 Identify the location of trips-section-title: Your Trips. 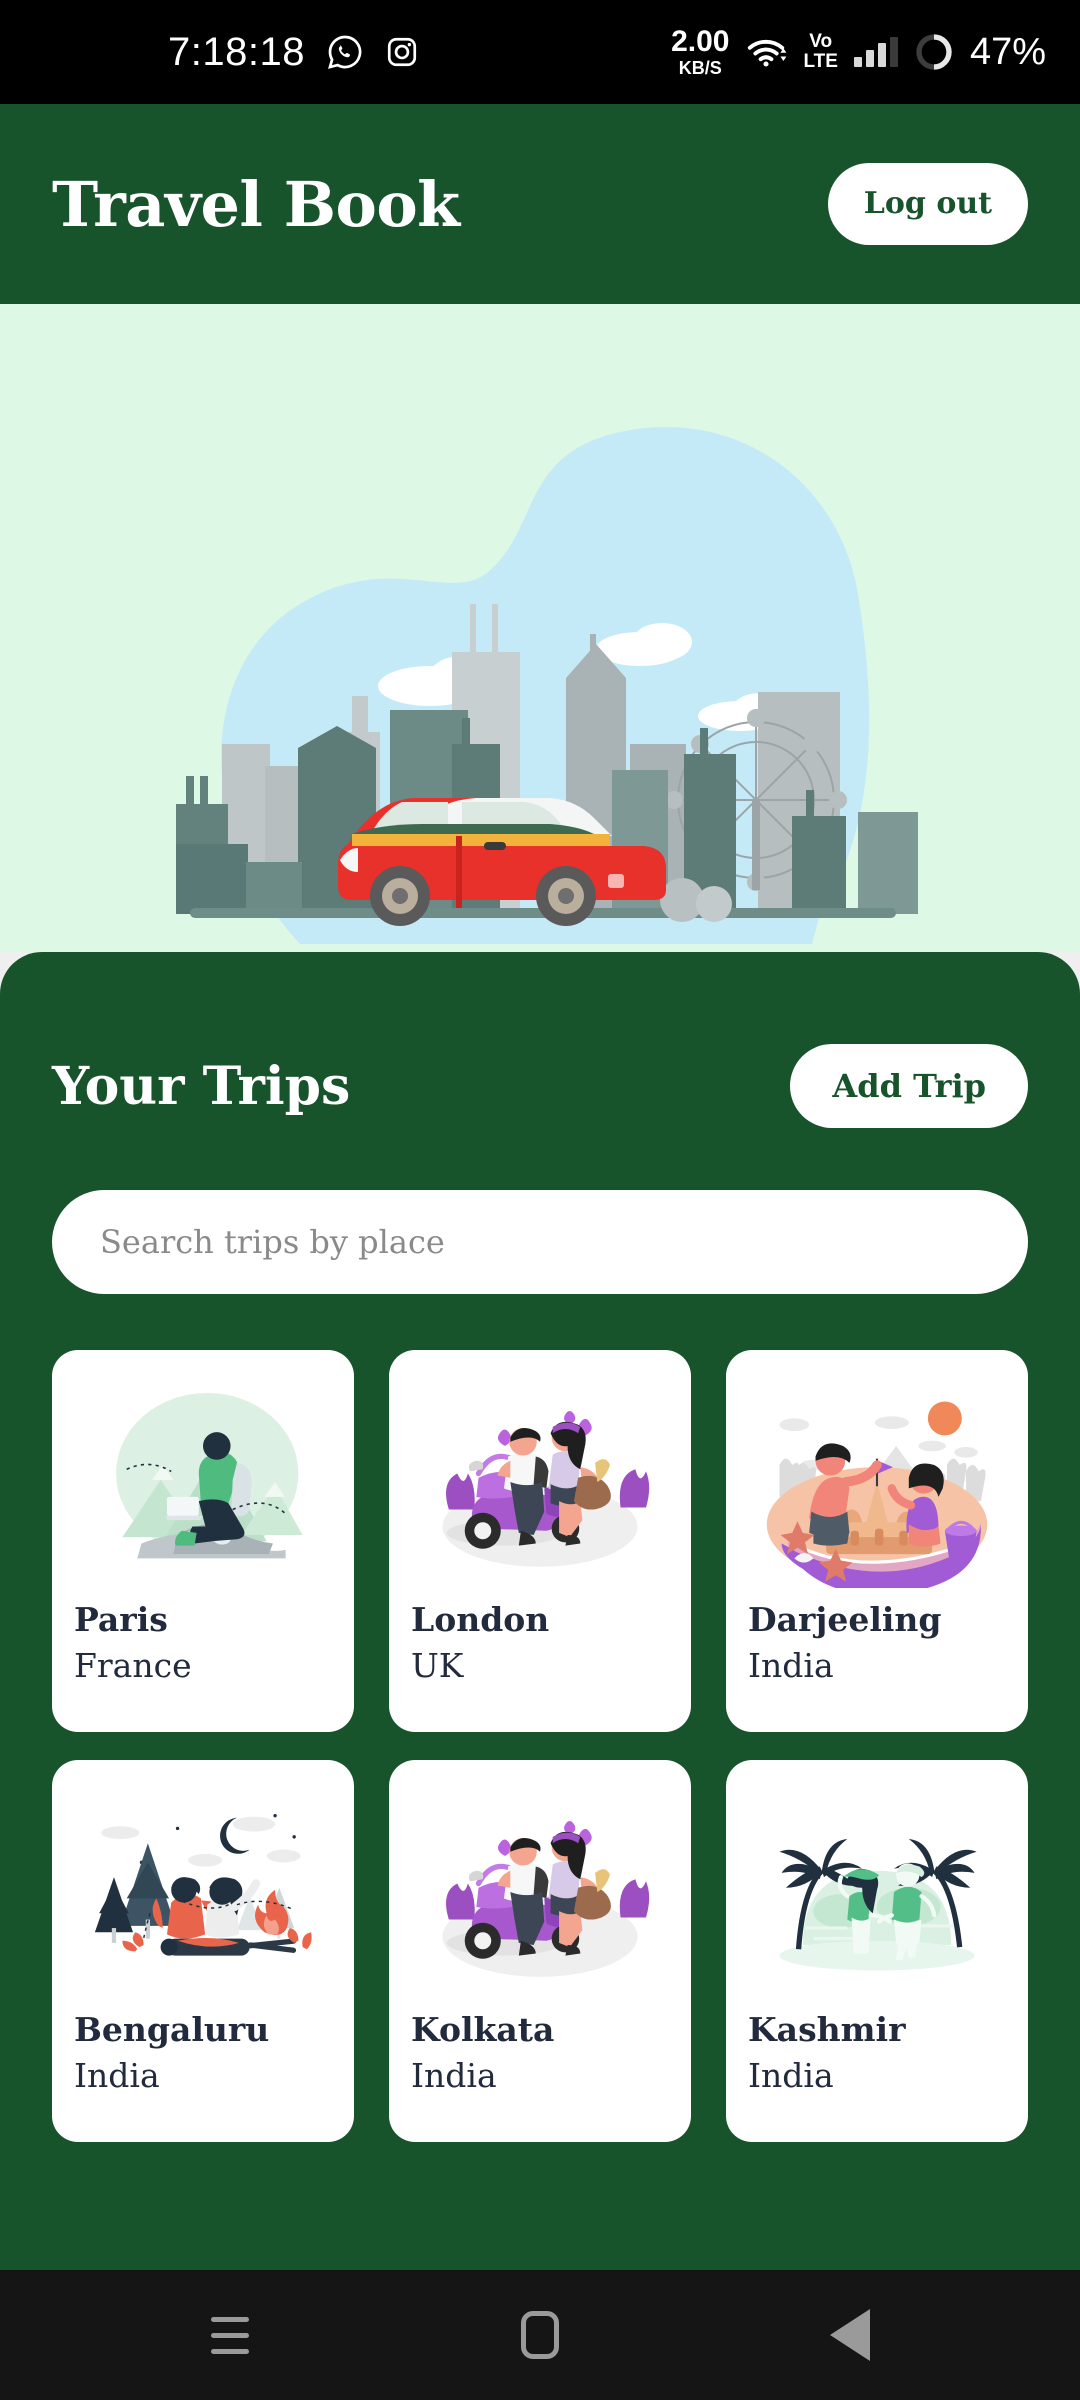
(201, 1086).